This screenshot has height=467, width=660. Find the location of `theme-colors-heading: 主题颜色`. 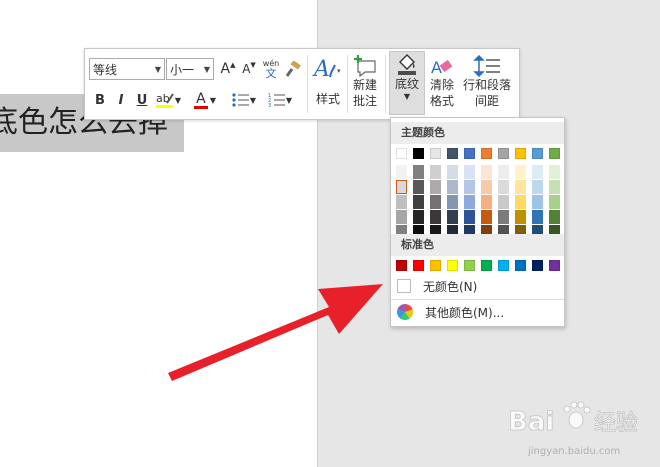

theme-colors-heading: 主题颜色 is located at coordinates (477, 133).